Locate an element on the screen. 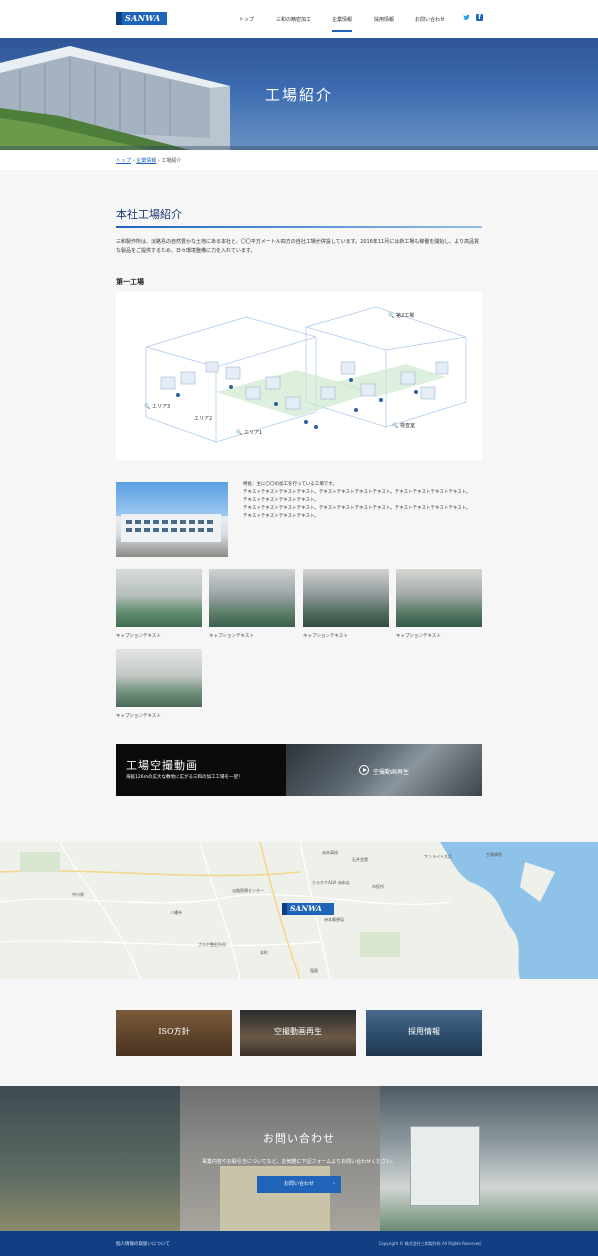  logo: SANWA is located at coordinates (141, 18).